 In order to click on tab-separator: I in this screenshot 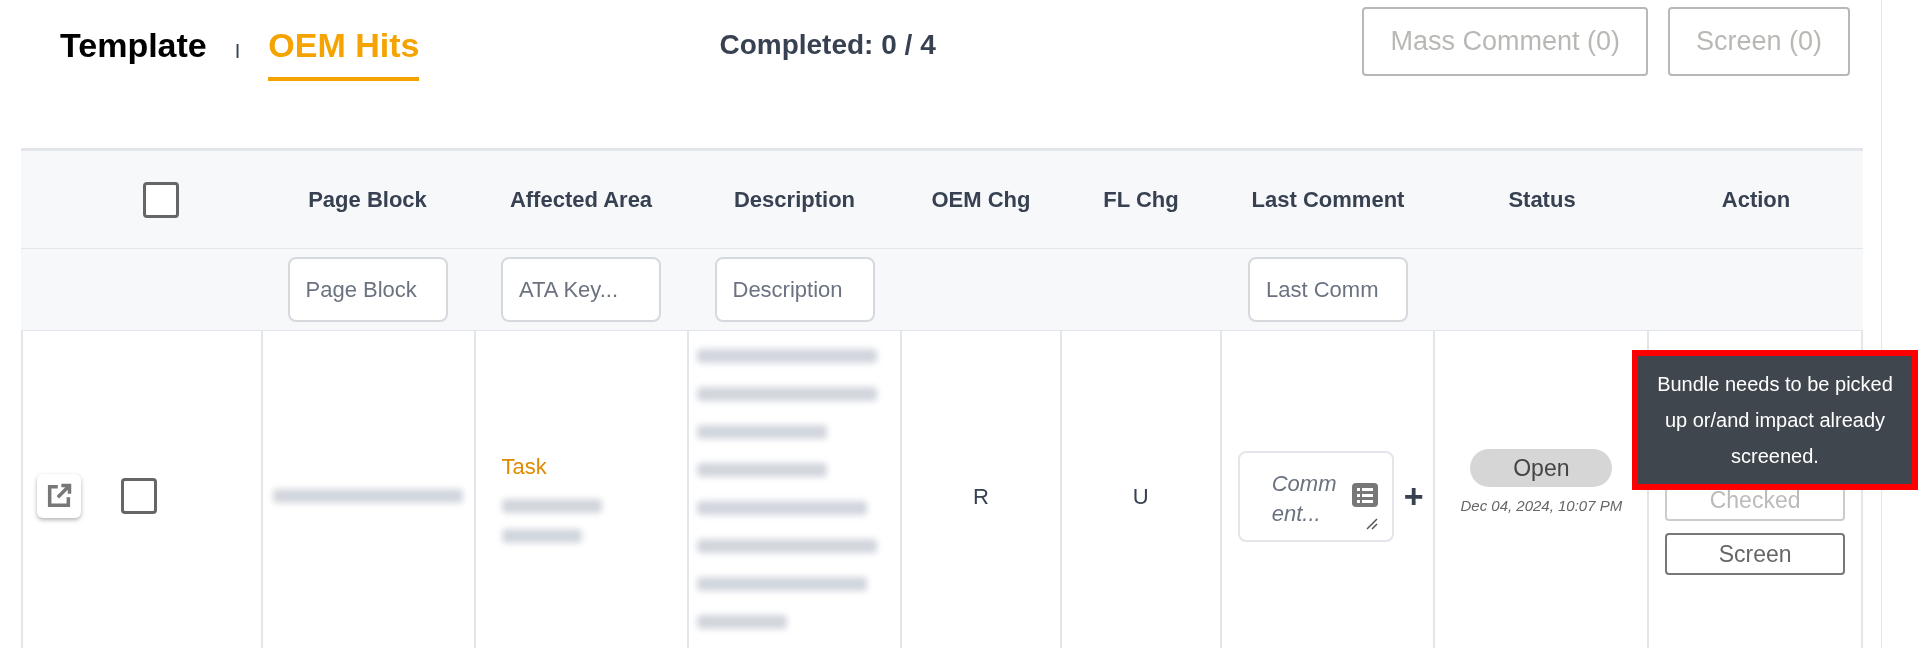, I will do `click(237, 51)`.